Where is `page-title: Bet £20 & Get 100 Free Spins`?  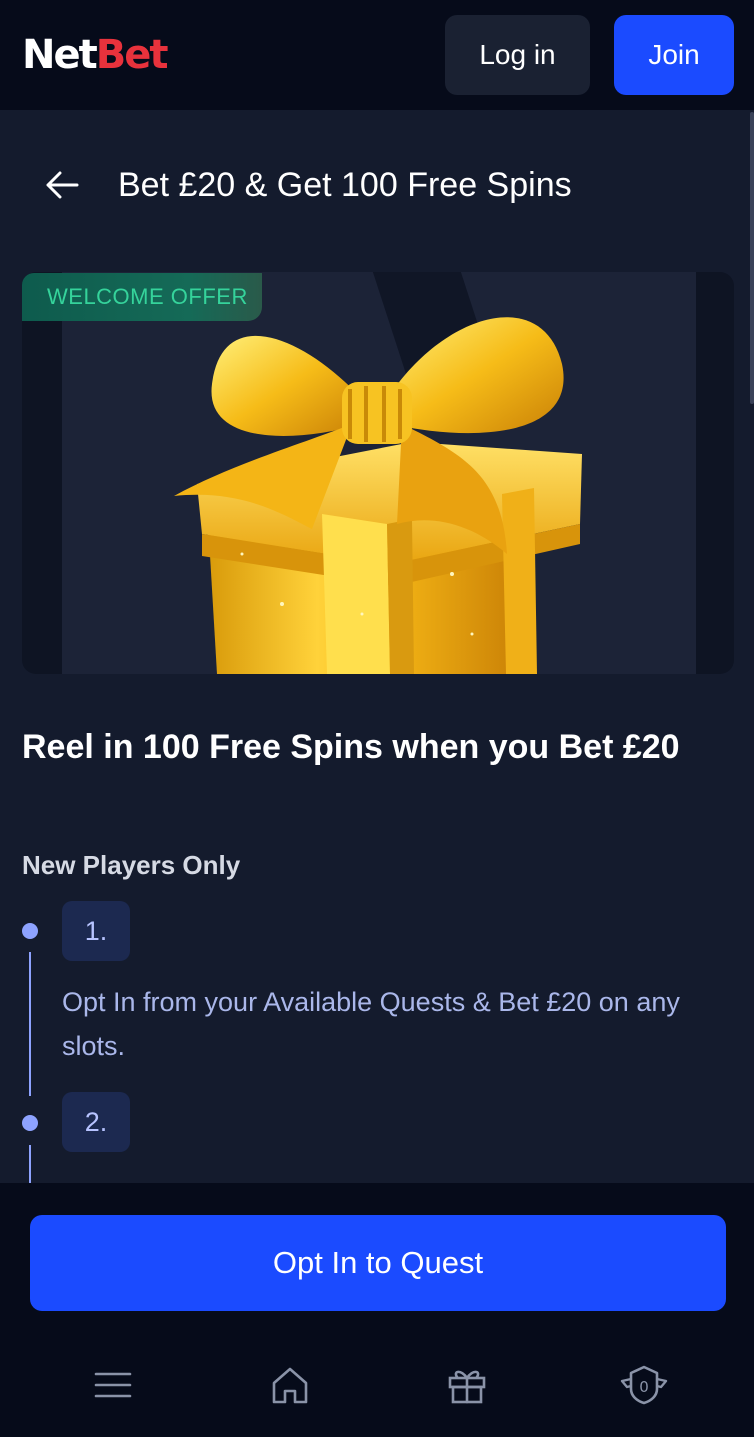
page-title: Bet £20 & Get 100 Free Spins is located at coordinates (345, 184).